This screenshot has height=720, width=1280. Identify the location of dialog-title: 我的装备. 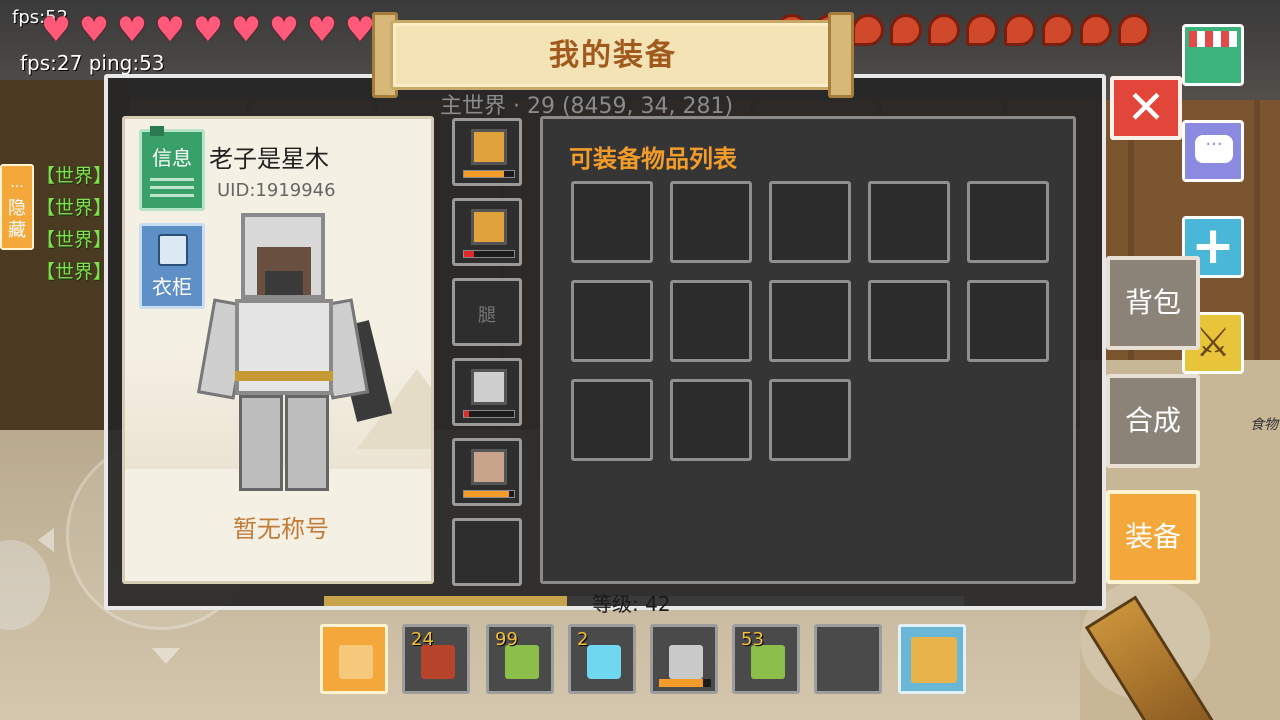
(613, 55).